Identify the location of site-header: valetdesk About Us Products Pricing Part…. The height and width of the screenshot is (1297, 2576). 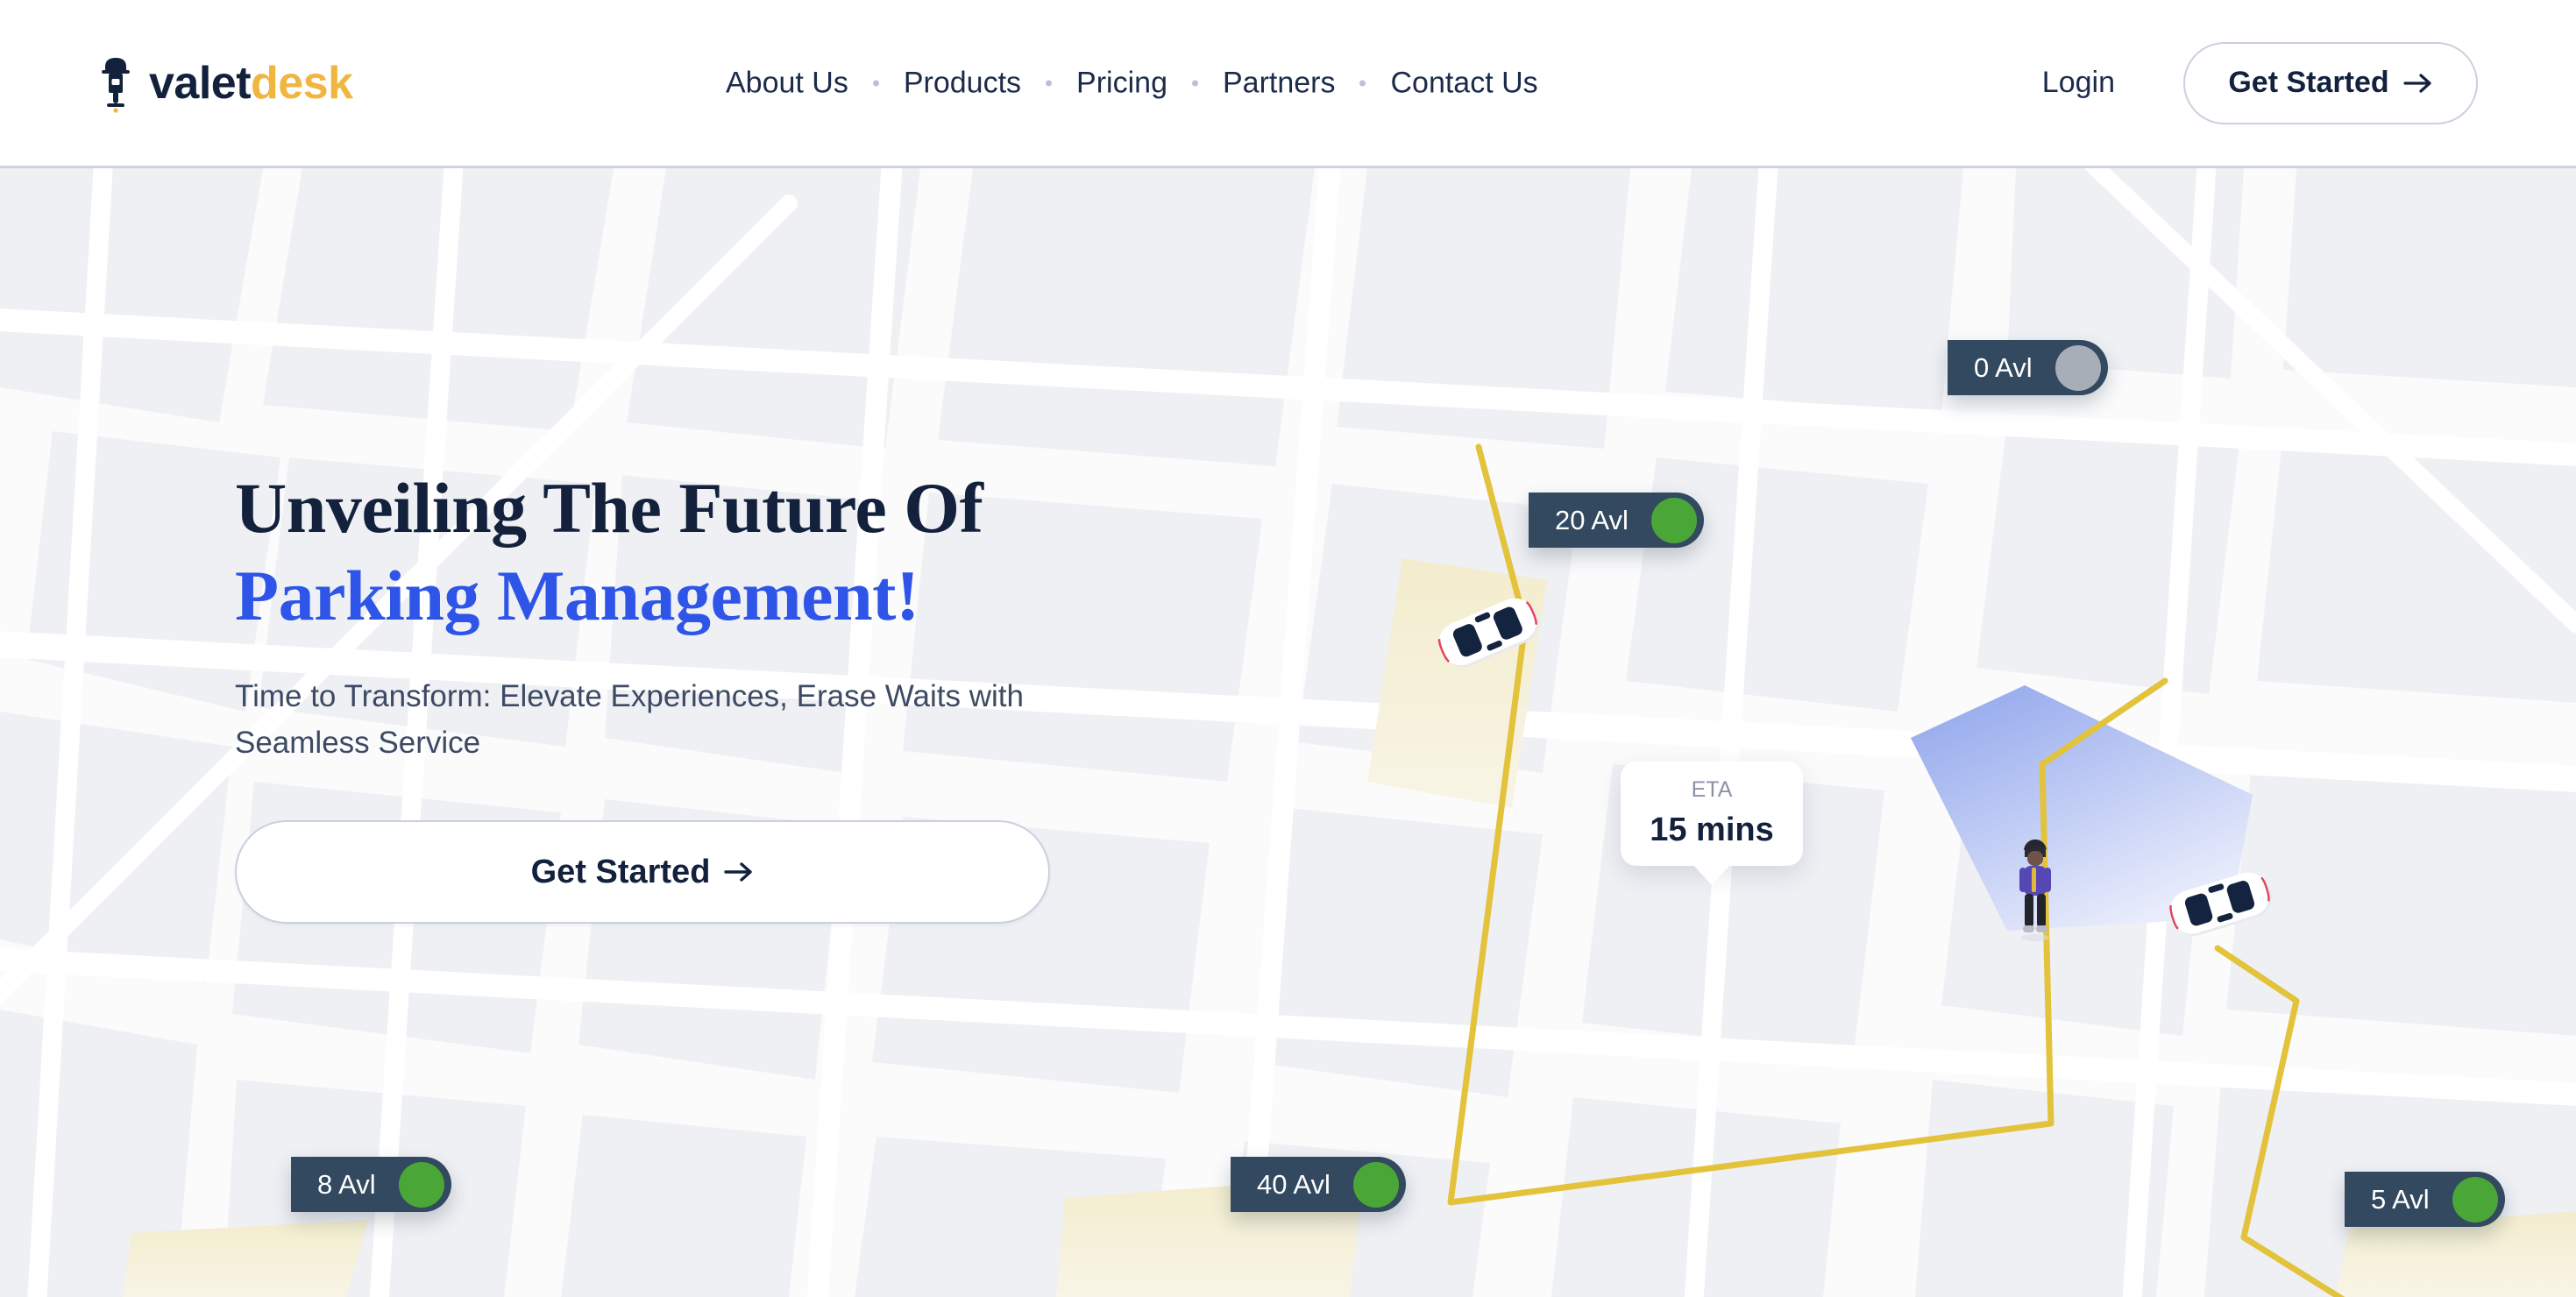
(1288, 84).